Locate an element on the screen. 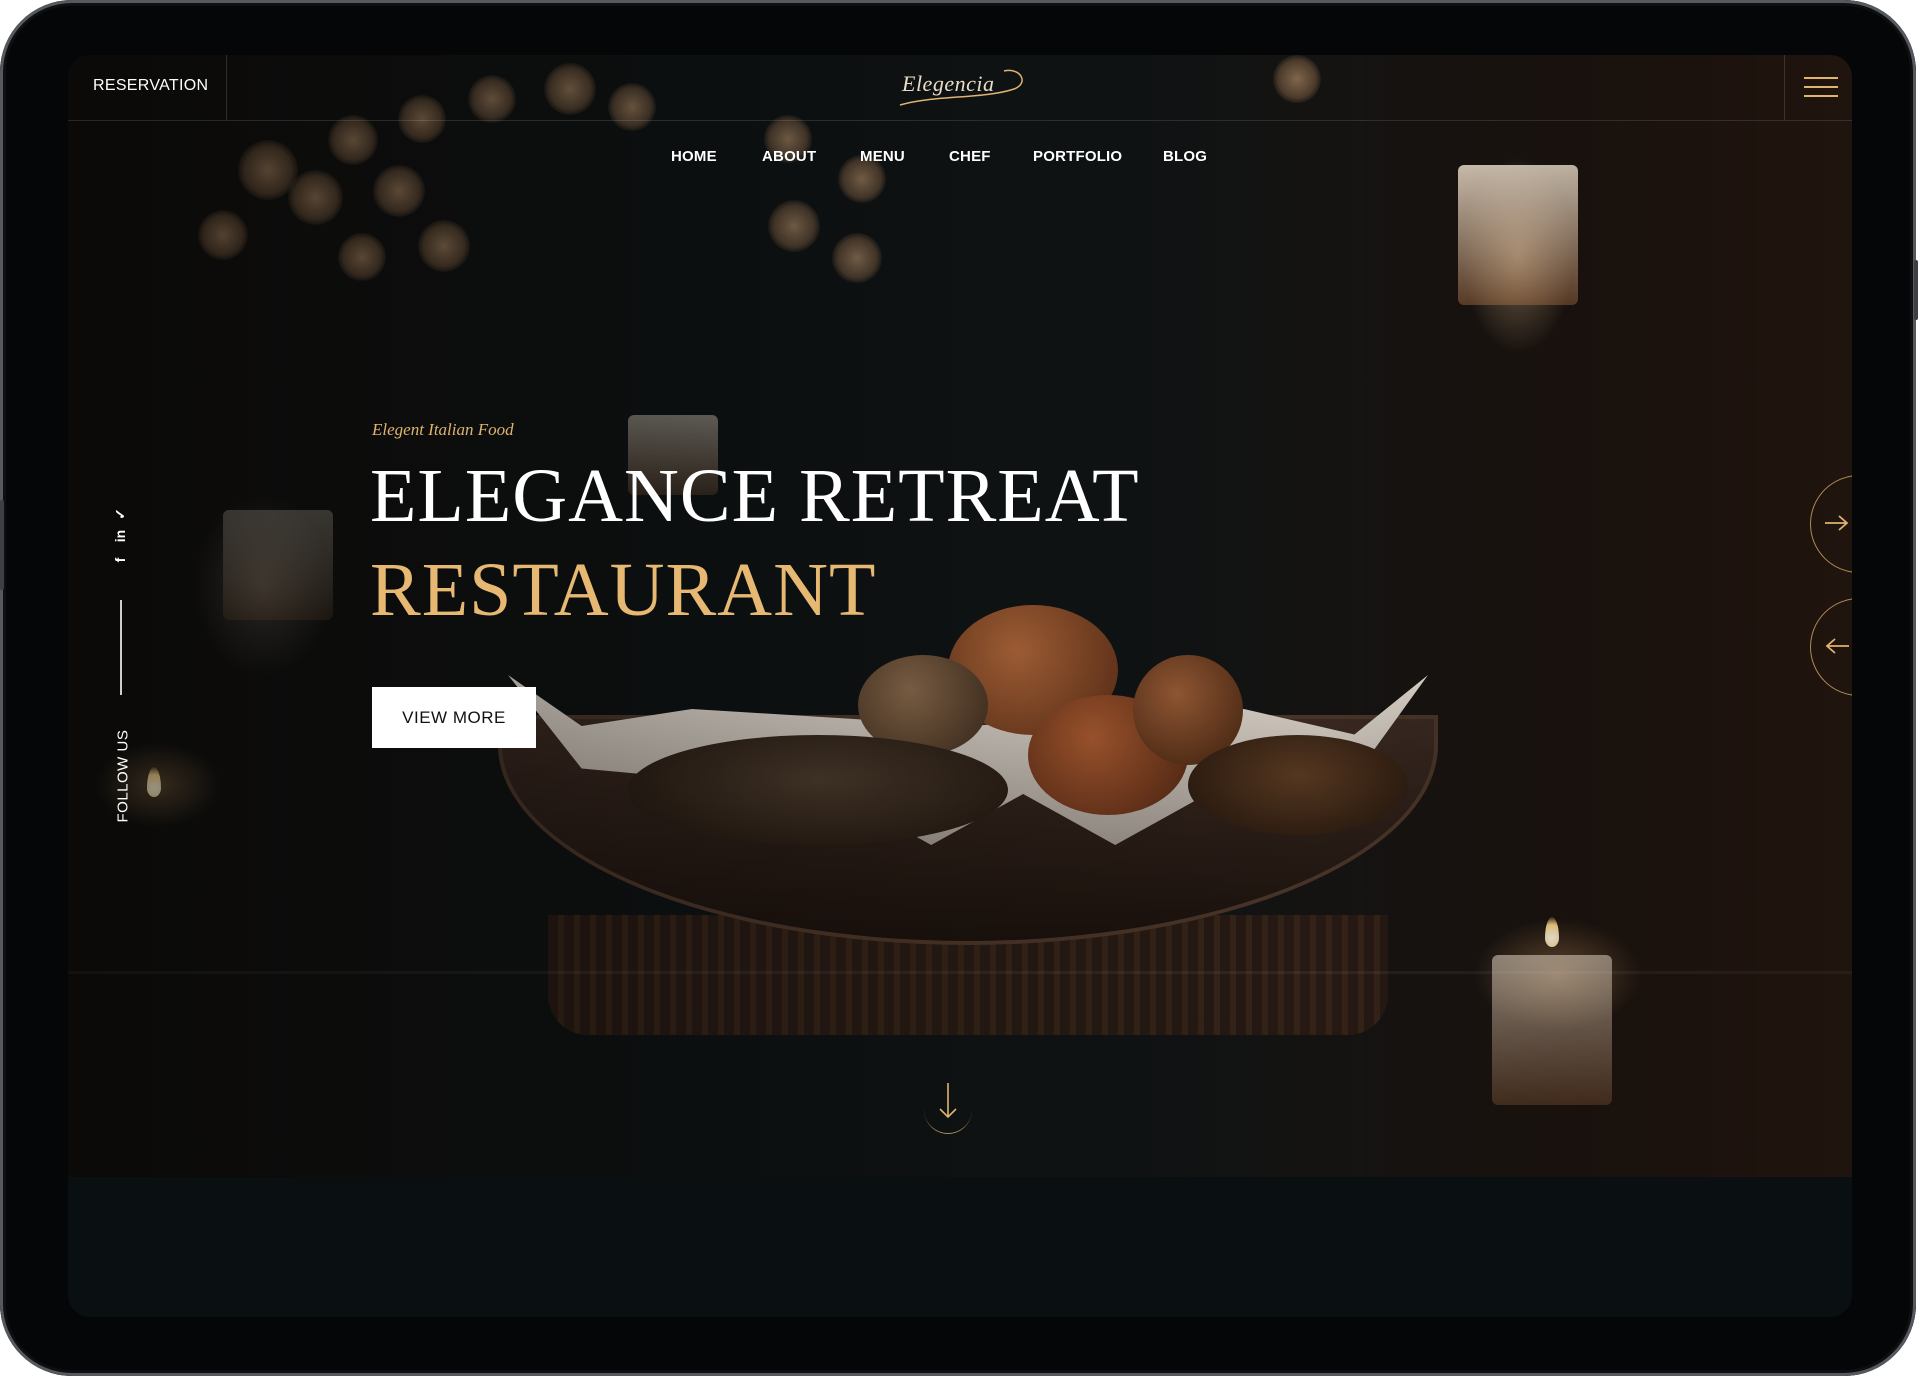 The height and width of the screenshot is (1380, 1920). arrow-down-icon is located at coordinates (948, 1101).